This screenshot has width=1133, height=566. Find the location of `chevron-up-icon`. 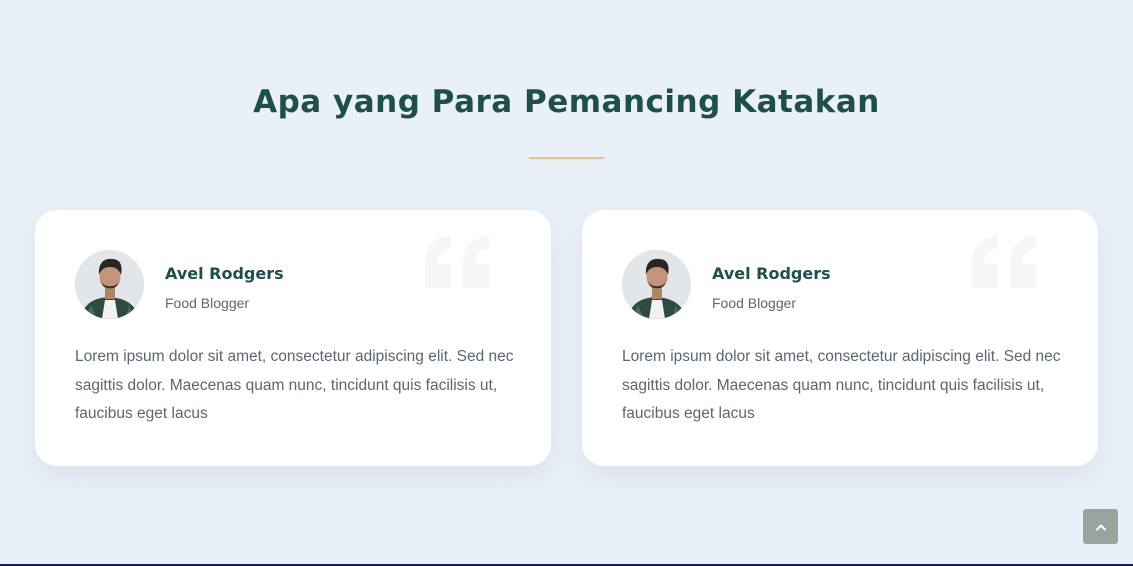

chevron-up-icon is located at coordinates (1100, 527).